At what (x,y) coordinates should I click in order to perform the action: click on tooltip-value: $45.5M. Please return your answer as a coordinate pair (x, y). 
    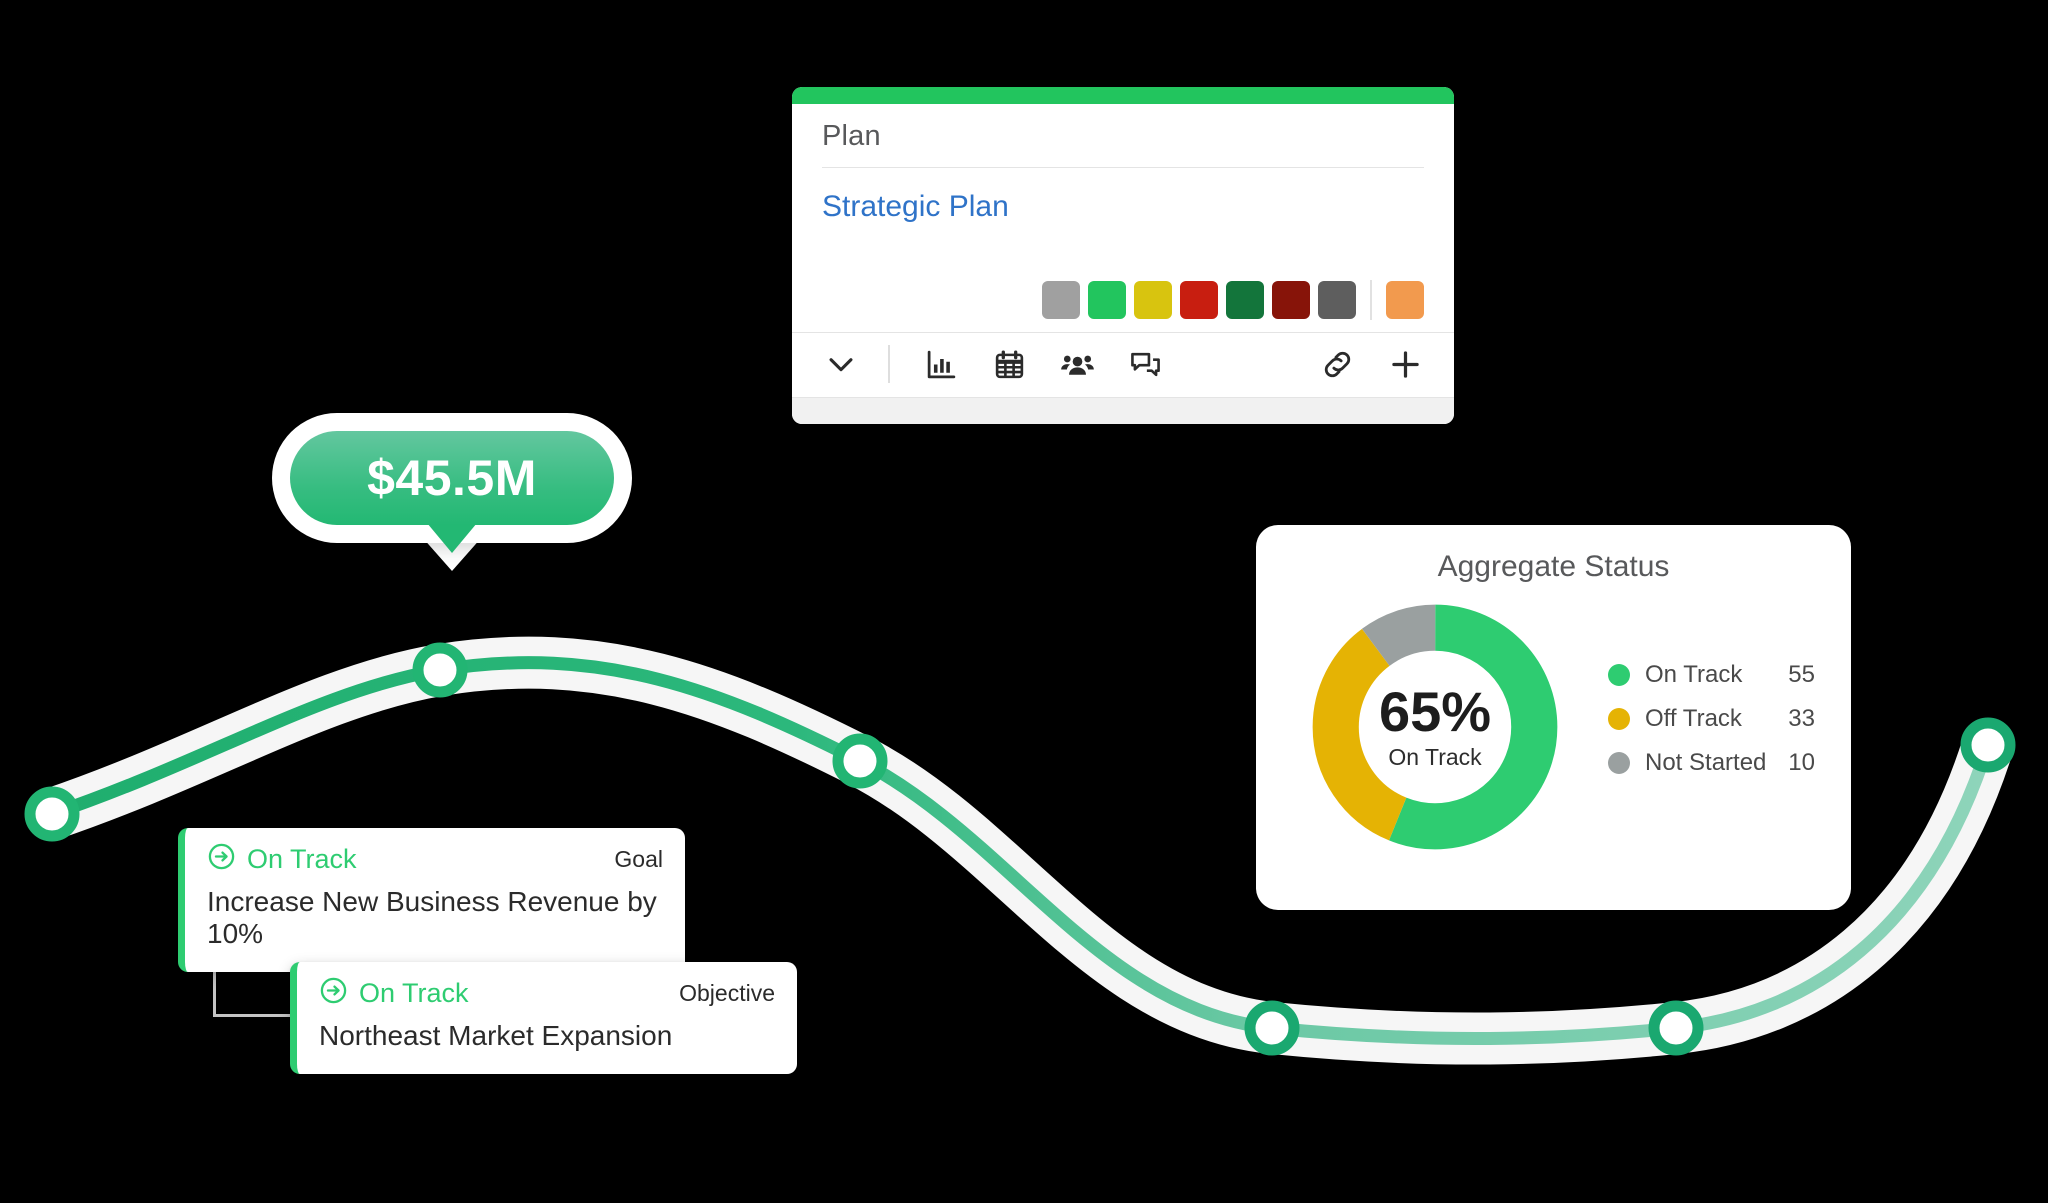
    Looking at the image, I should click on (452, 478).